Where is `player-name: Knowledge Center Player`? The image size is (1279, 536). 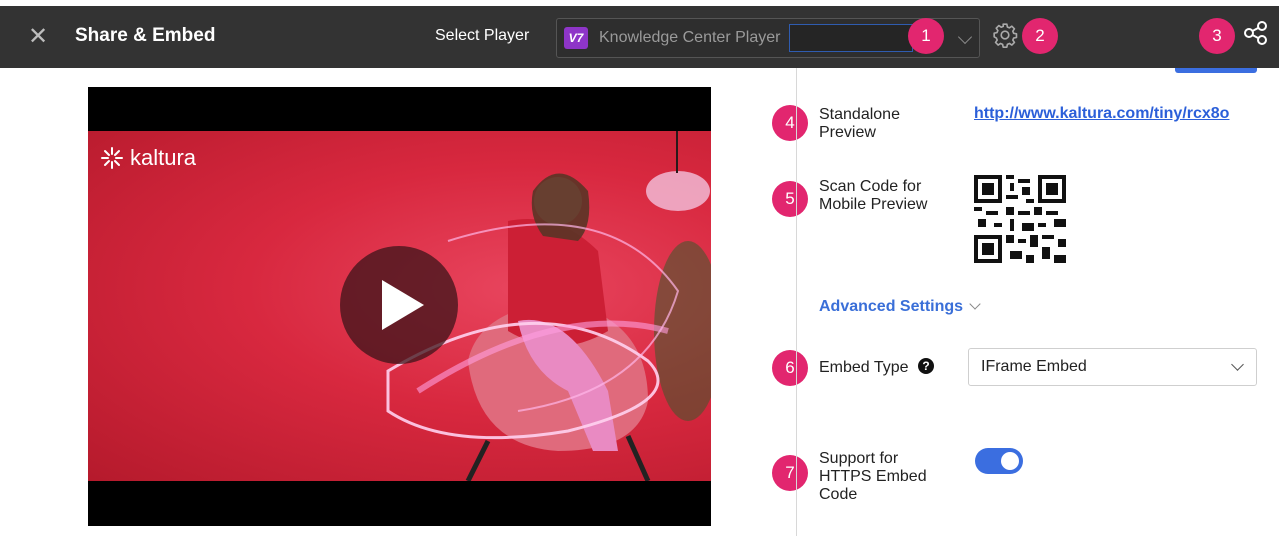
player-name: Knowledge Center Player is located at coordinates (690, 37).